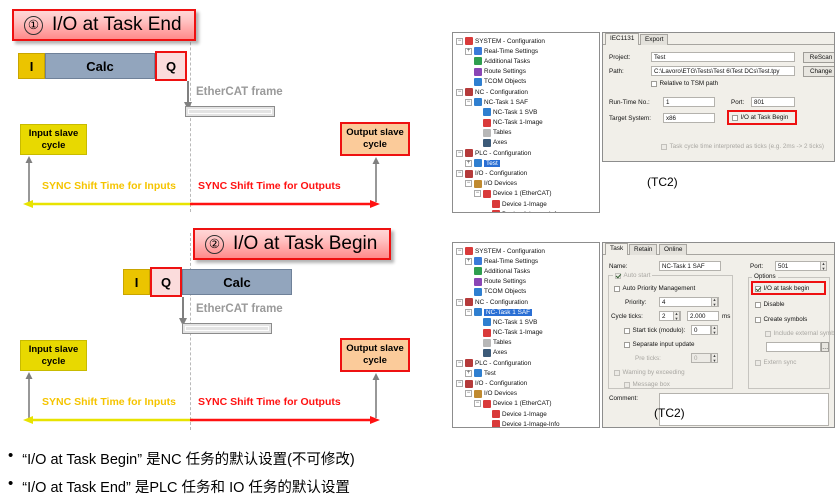 The width and height of the screenshot is (835, 502). Describe the element at coordinates (770, 304) in the screenshot. I see `checkbox-disable: Disable` at that location.